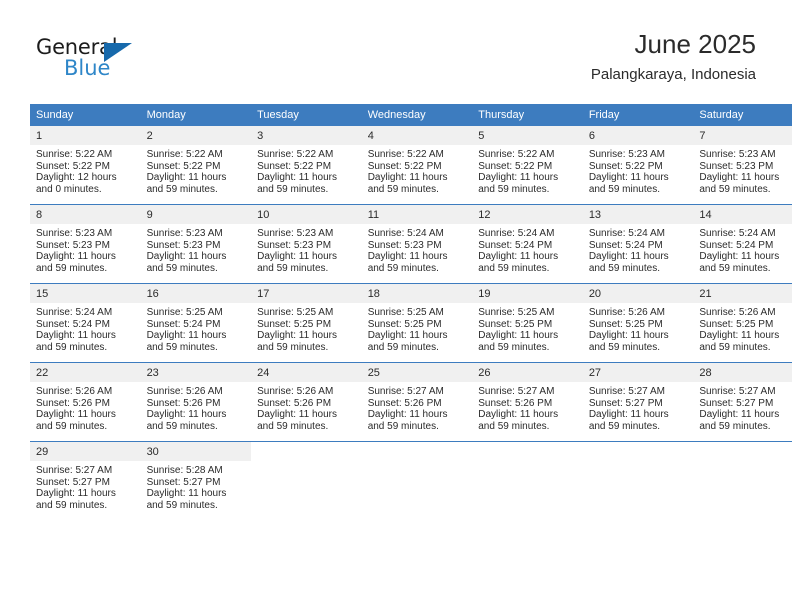 This screenshot has height=612, width=792. Describe the element at coordinates (306, 372) in the screenshot. I see `day-number: 24` at that location.